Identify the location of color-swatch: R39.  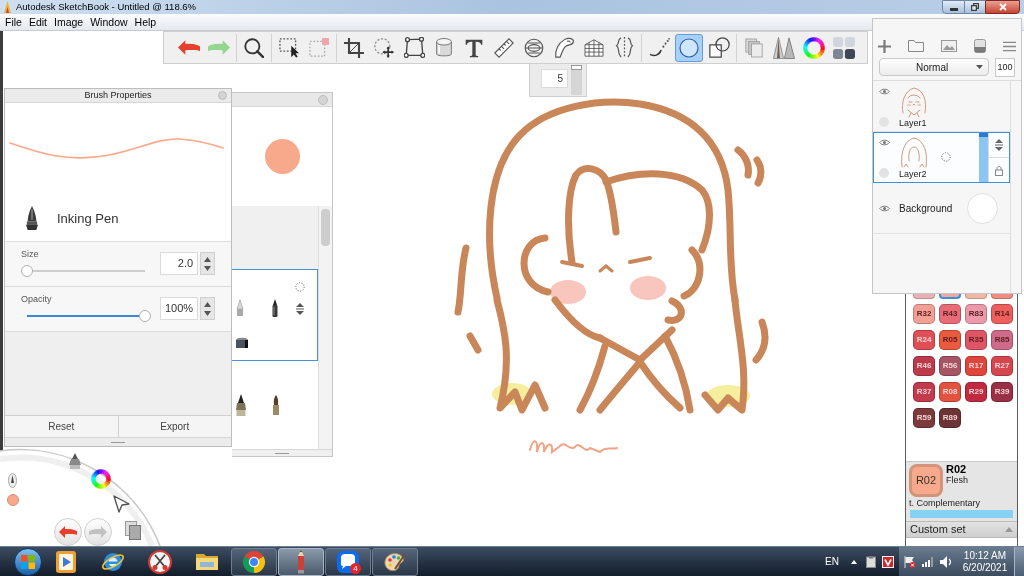
(1002, 392).